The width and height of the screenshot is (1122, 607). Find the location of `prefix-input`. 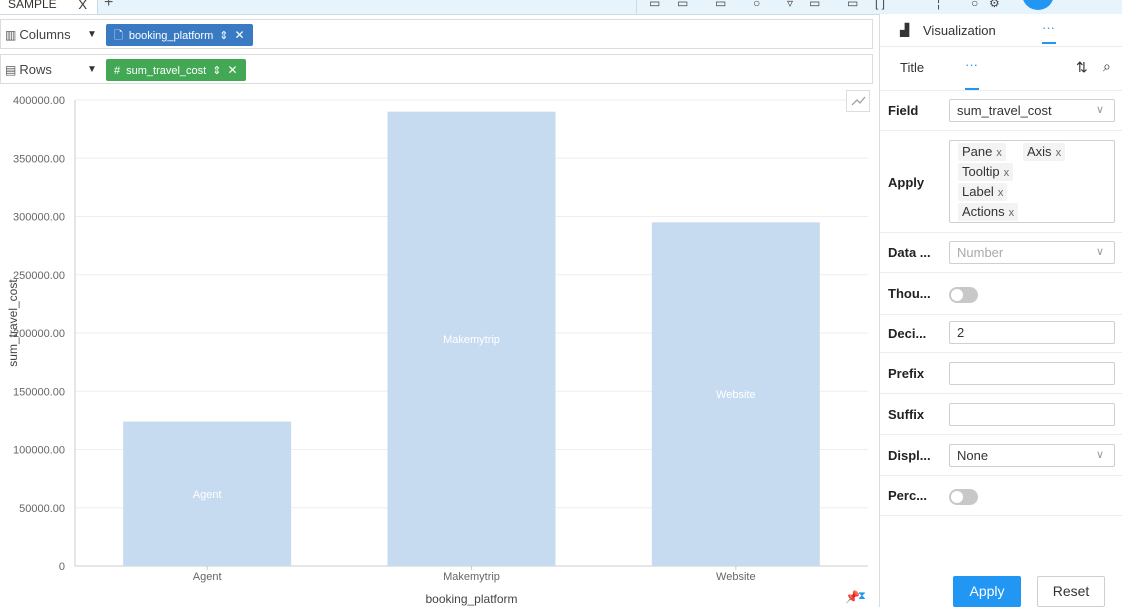

prefix-input is located at coordinates (1032, 373).